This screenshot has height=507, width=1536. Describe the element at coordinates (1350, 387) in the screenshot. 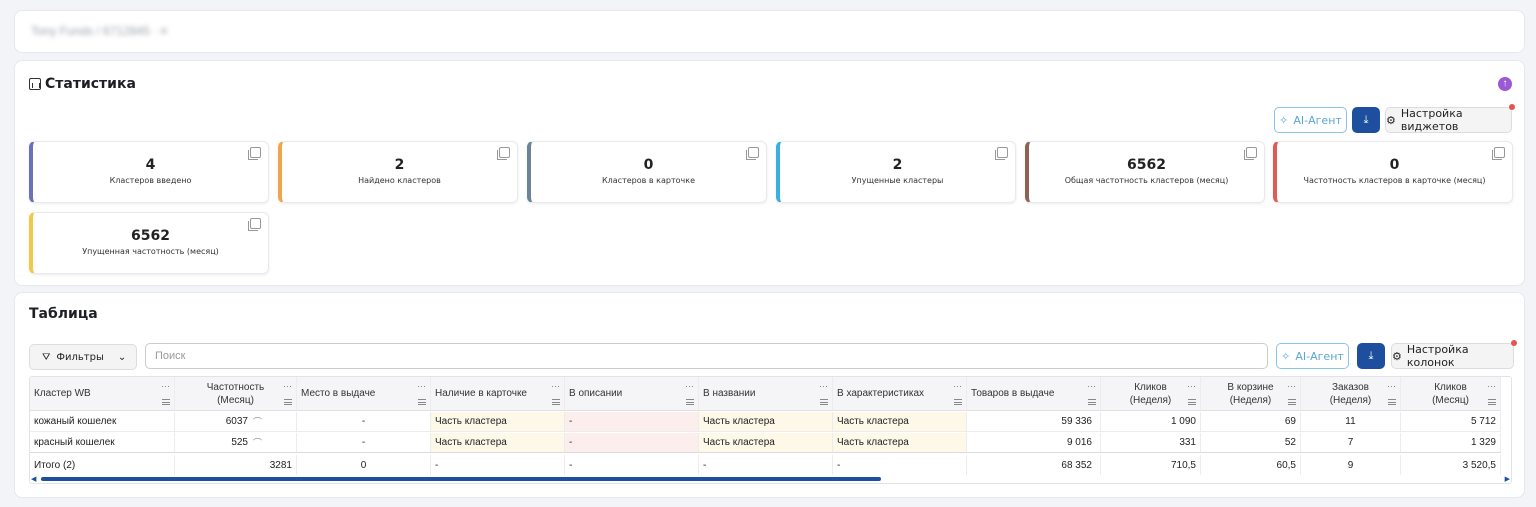

I see `column-header-label: Заказов` at that location.